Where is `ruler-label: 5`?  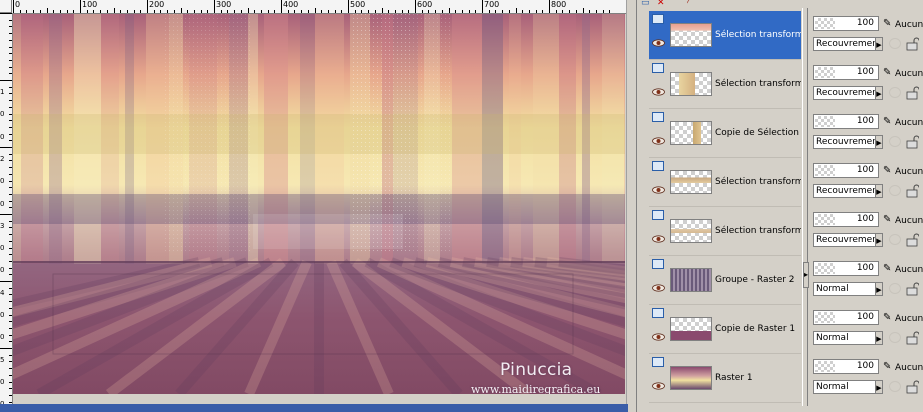 ruler-label: 5 is located at coordinates (2, 359).